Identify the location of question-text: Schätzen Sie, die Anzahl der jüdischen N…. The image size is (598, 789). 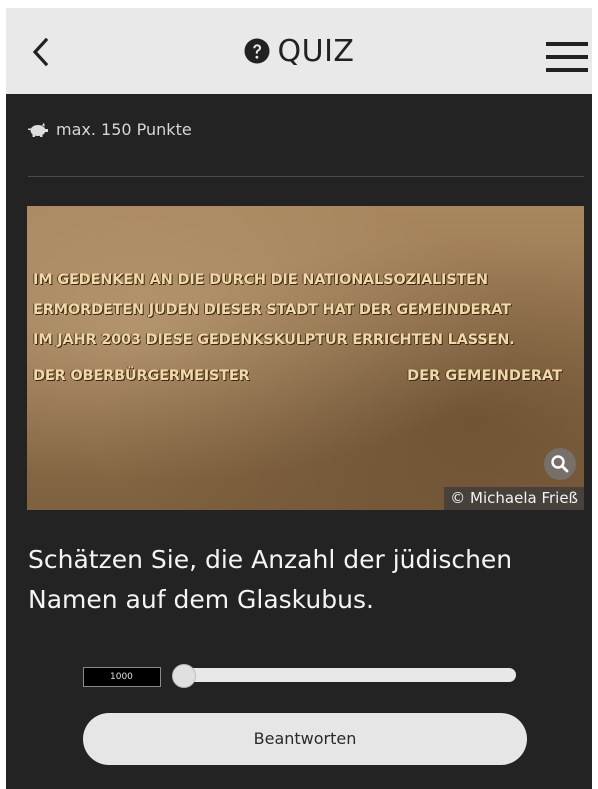
(270, 579).